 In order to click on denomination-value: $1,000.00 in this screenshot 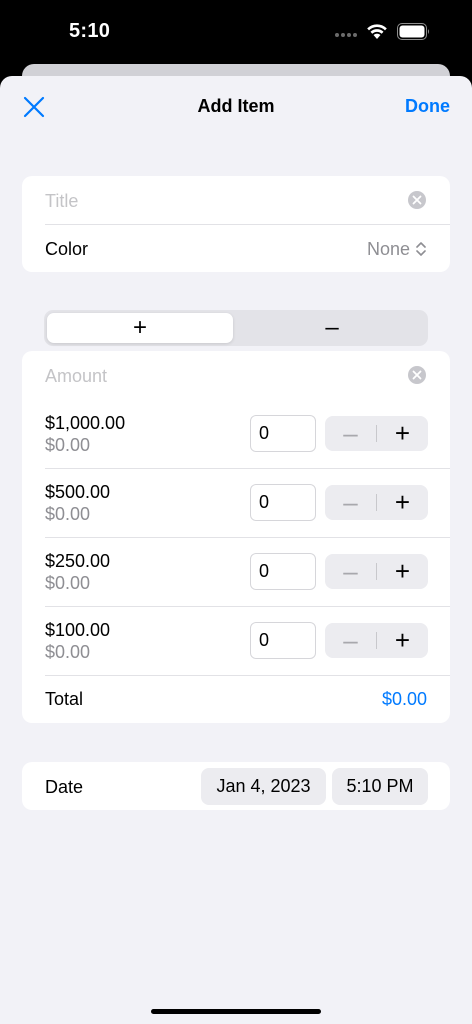, I will do `click(85, 423)`.